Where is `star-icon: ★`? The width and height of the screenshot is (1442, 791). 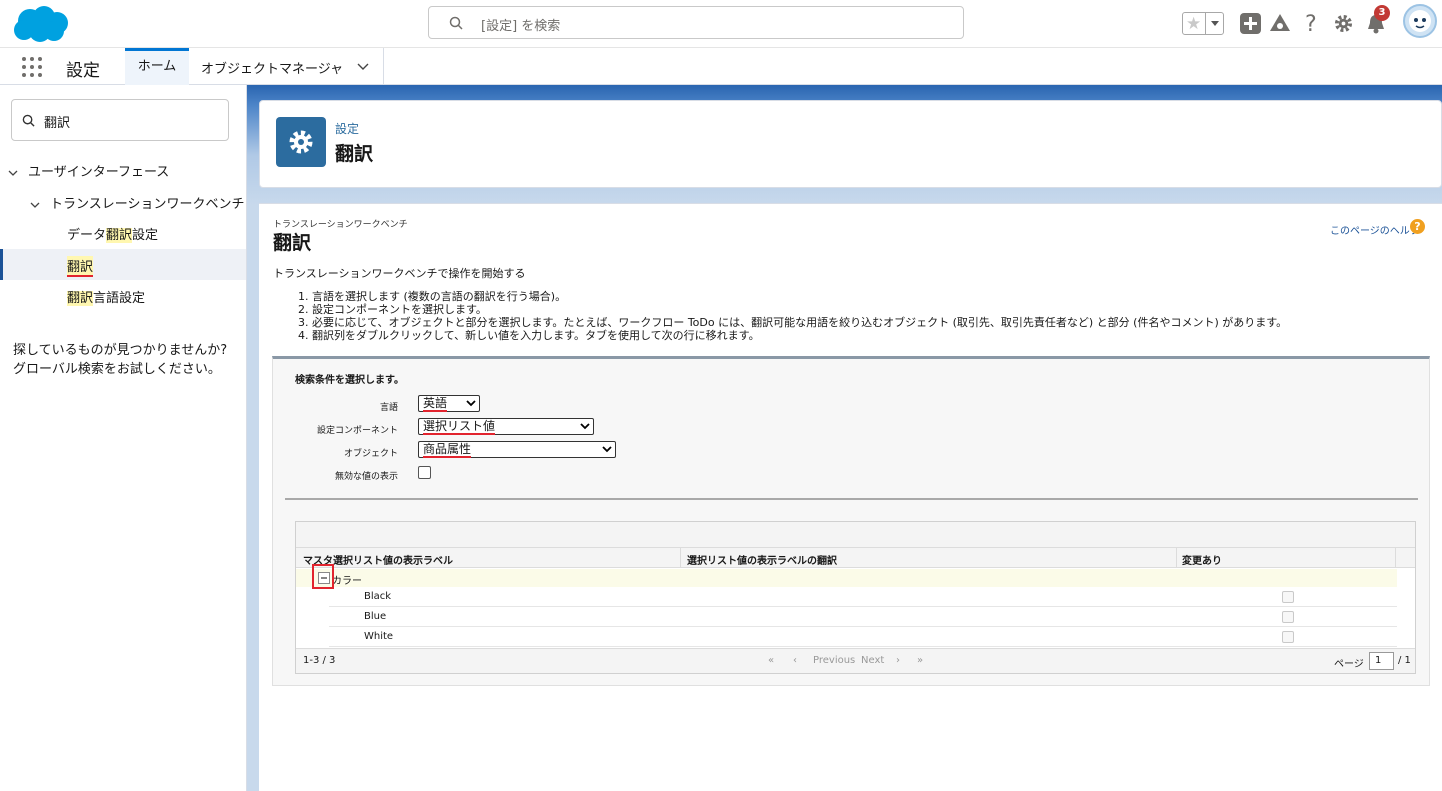 star-icon: ★ is located at coordinates (1194, 24).